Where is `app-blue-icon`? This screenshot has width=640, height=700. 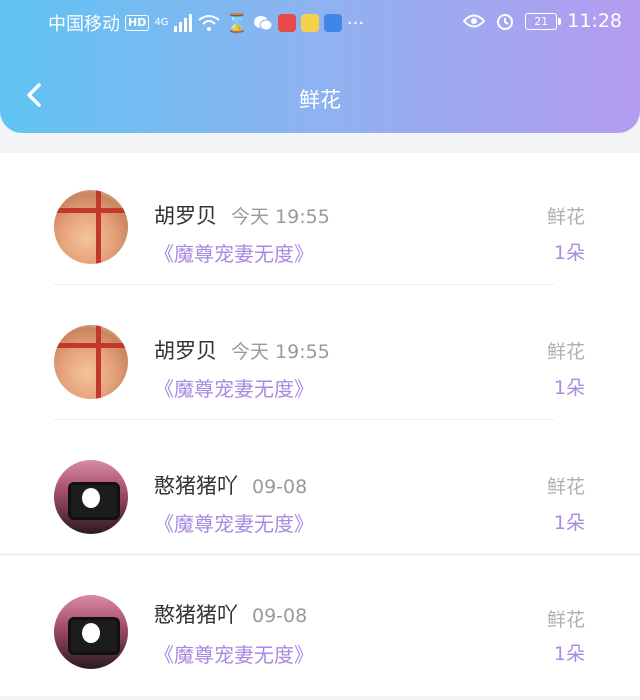 app-blue-icon is located at coordinates (332, 23).